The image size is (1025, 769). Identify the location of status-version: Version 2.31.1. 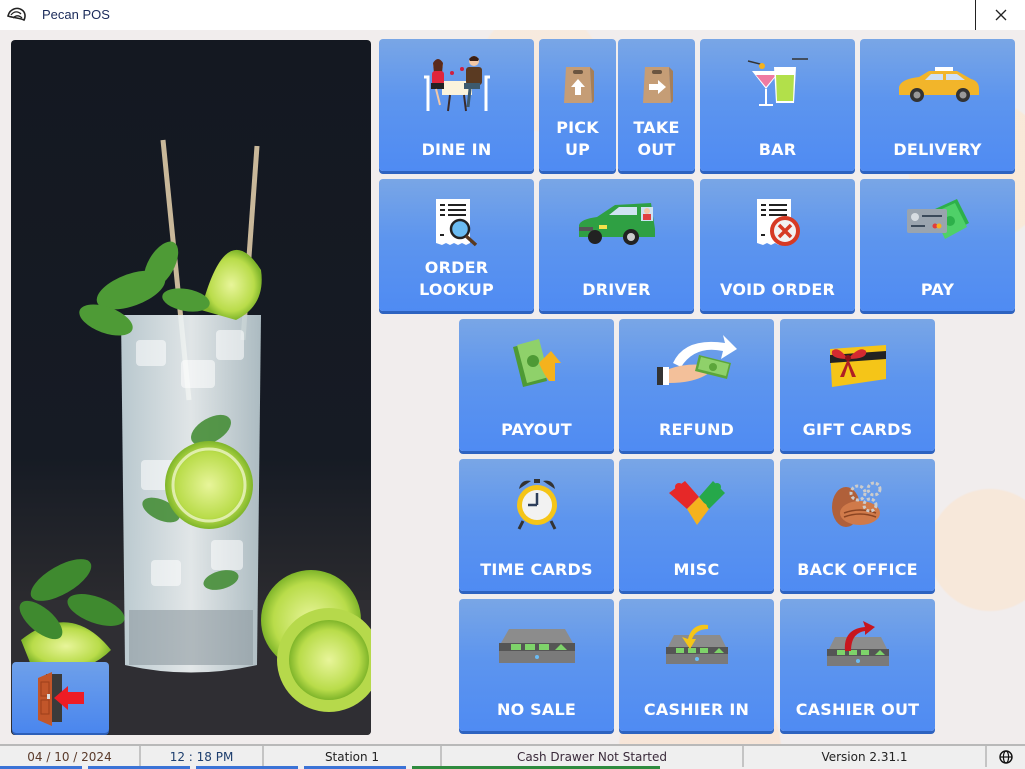
(865, 756).